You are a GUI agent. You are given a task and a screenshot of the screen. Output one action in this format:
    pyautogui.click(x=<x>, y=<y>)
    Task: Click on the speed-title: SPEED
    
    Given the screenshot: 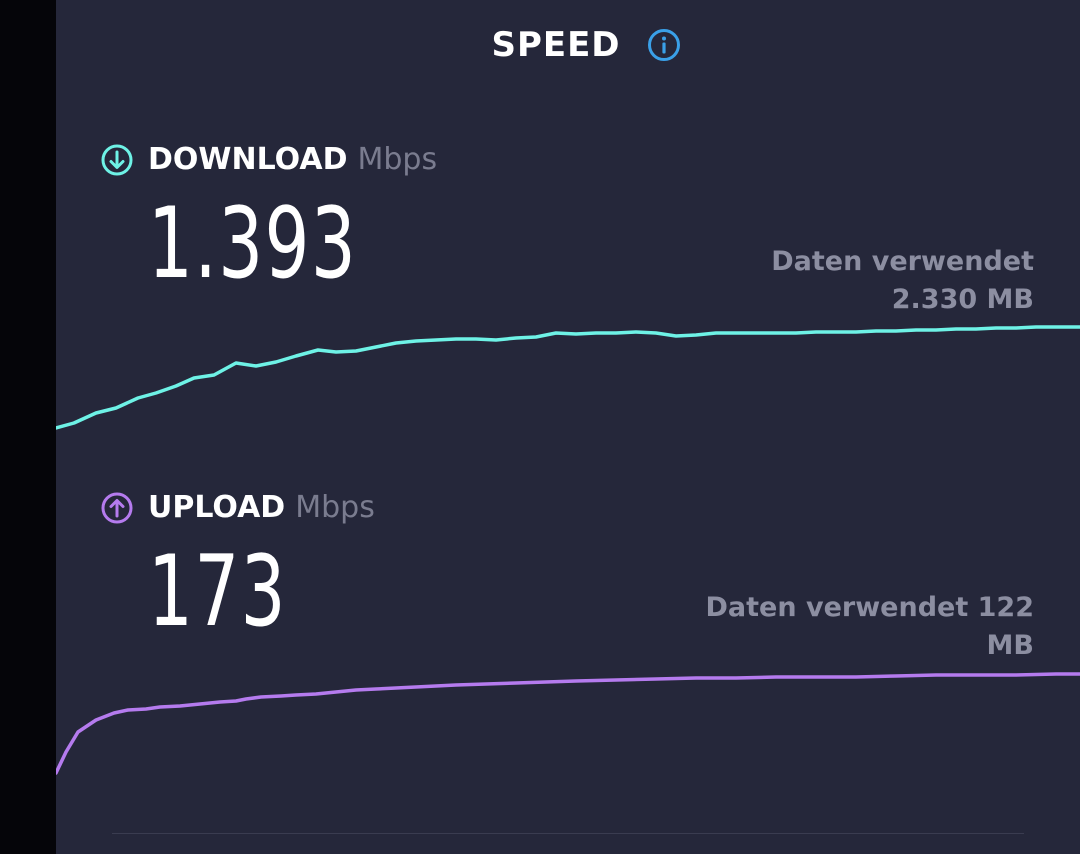 What is the action you would take?
    pyautogui.click(x=556, y=45)
    